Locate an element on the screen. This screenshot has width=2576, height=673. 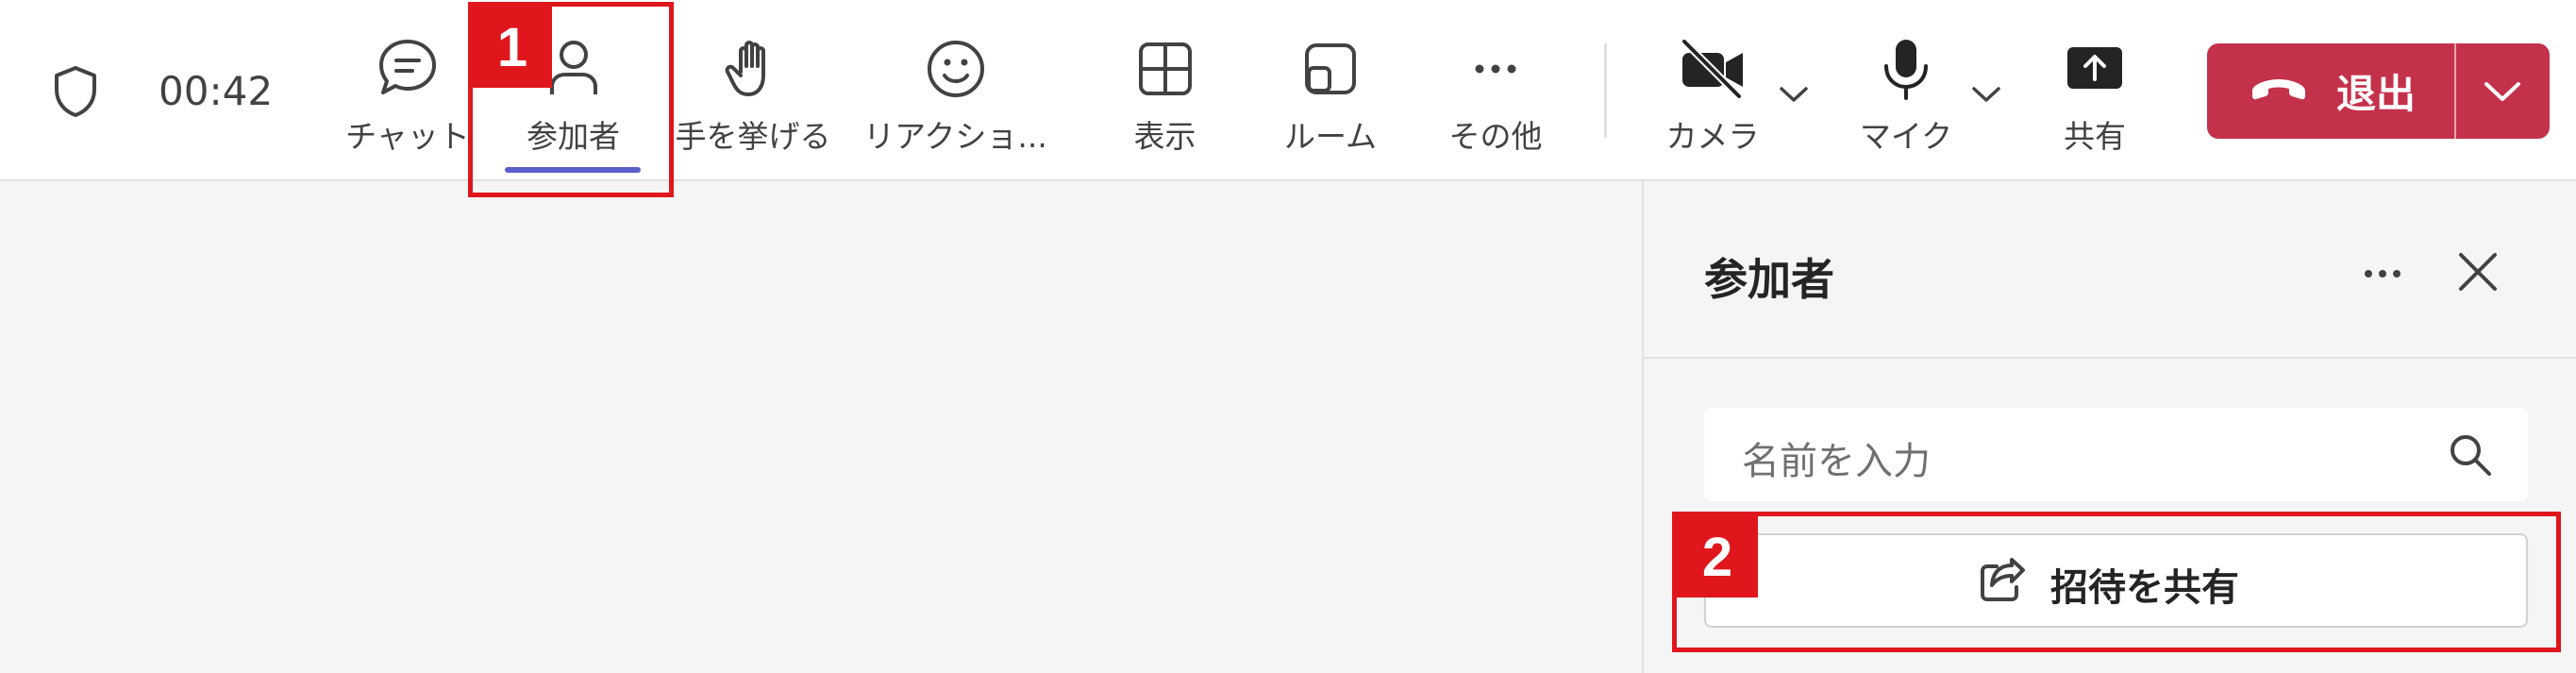
meeting-timer: 00:42 is located at coordinates (216, 91).